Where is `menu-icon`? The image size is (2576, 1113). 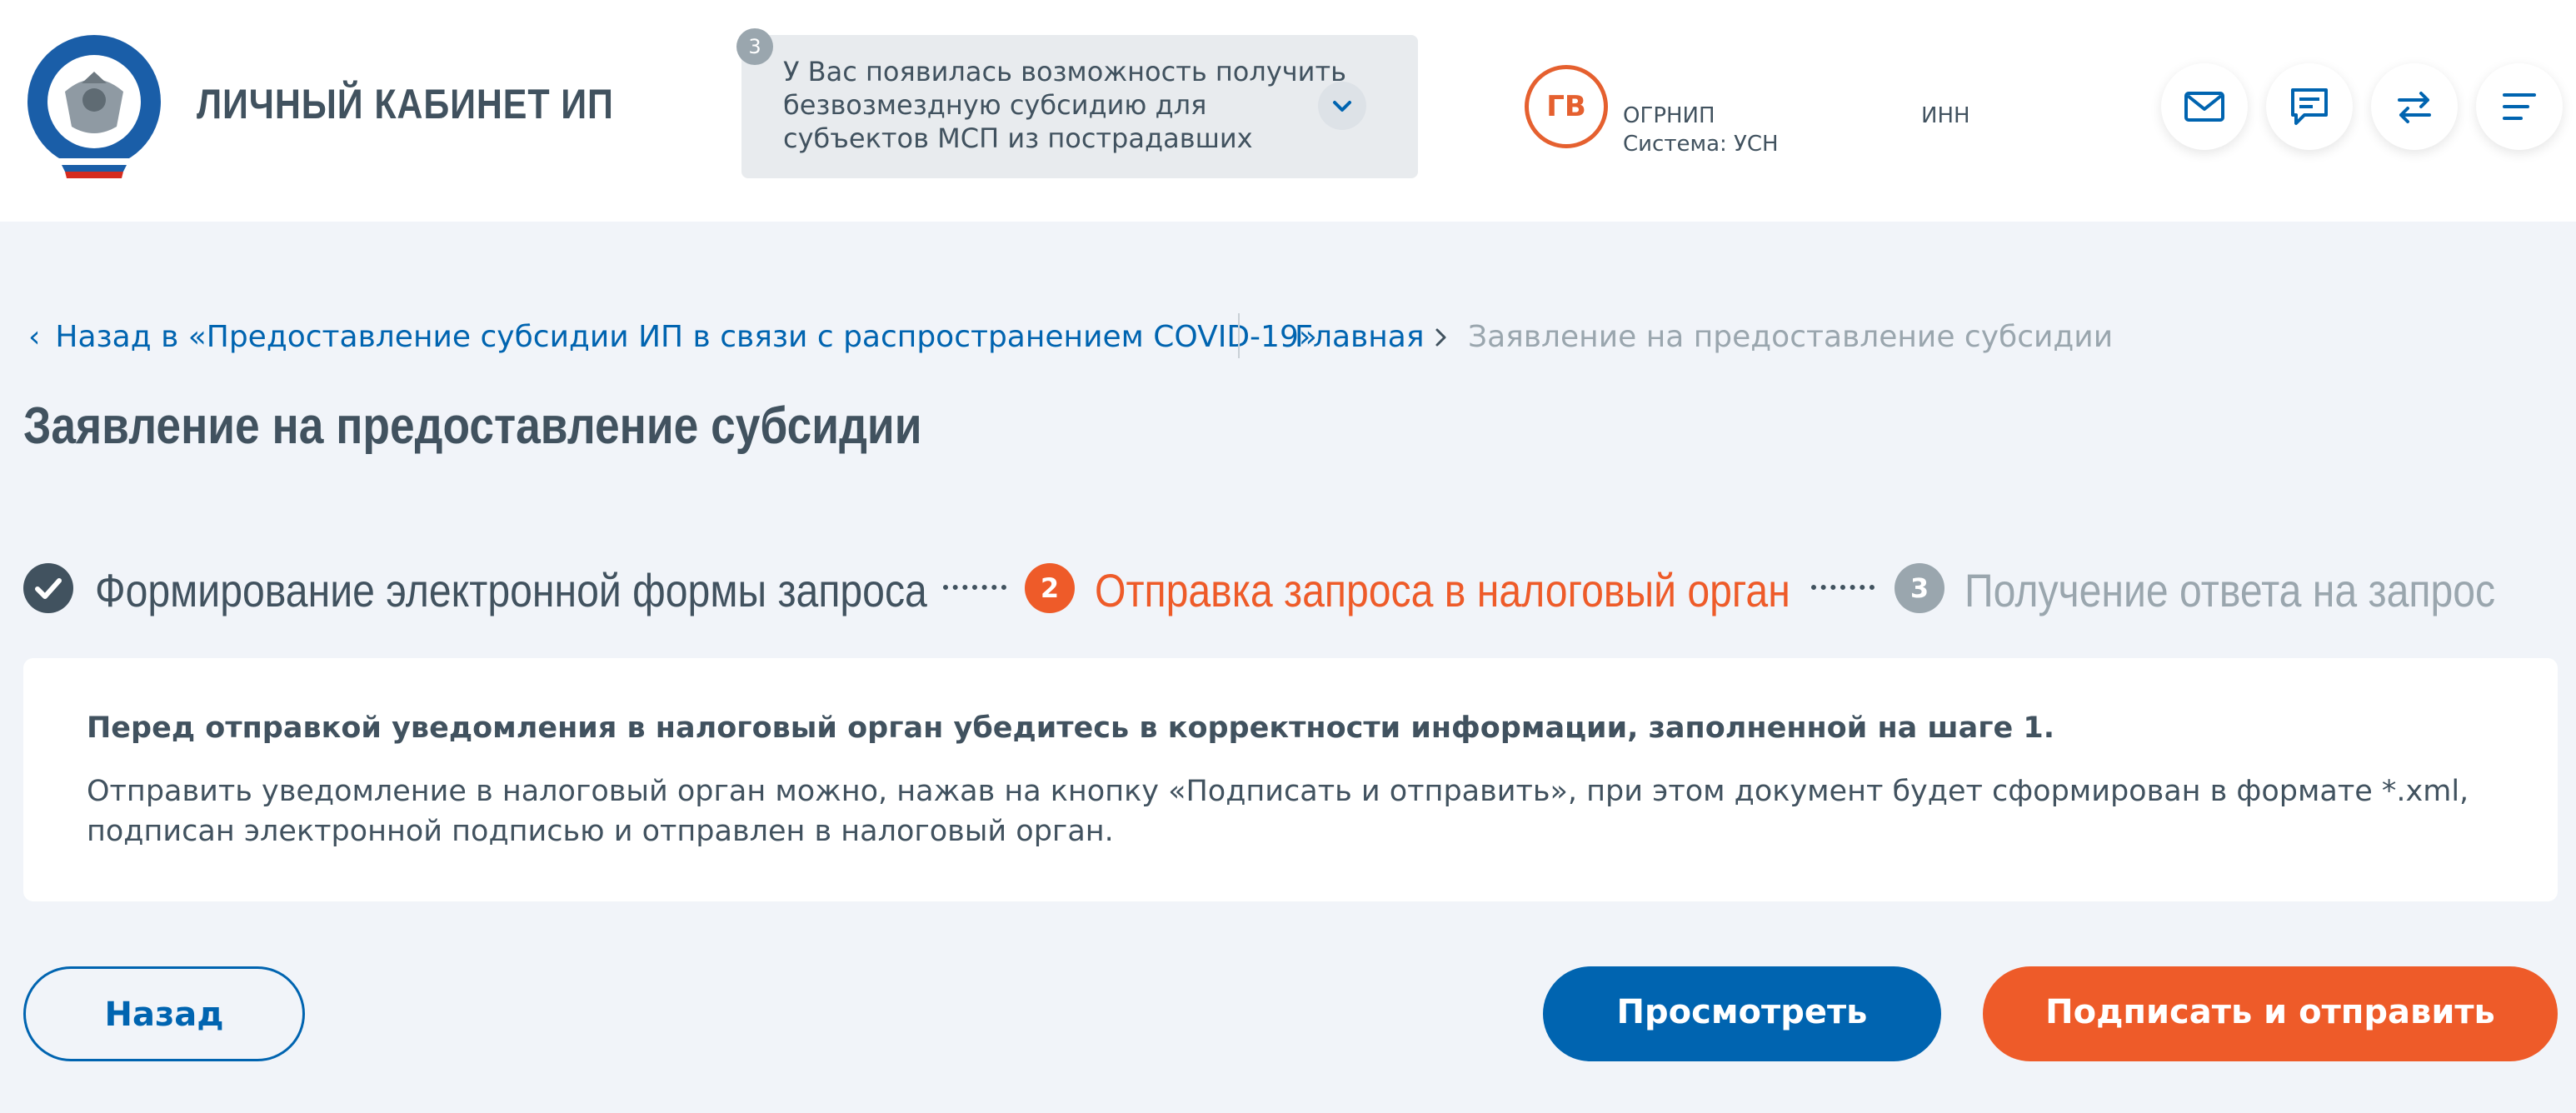
menu-icon is located at coordinates (2519, 107).